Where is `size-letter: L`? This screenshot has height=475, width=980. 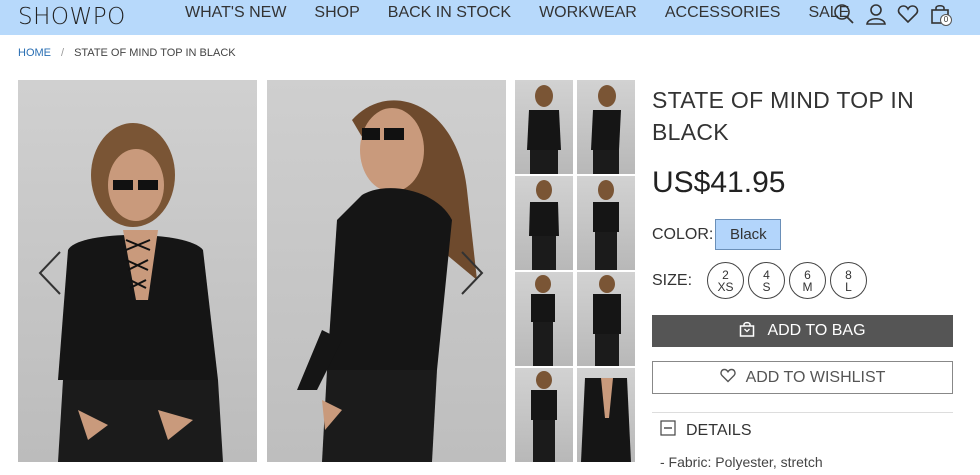 size-letter: L is located at coordinates (848, 286).